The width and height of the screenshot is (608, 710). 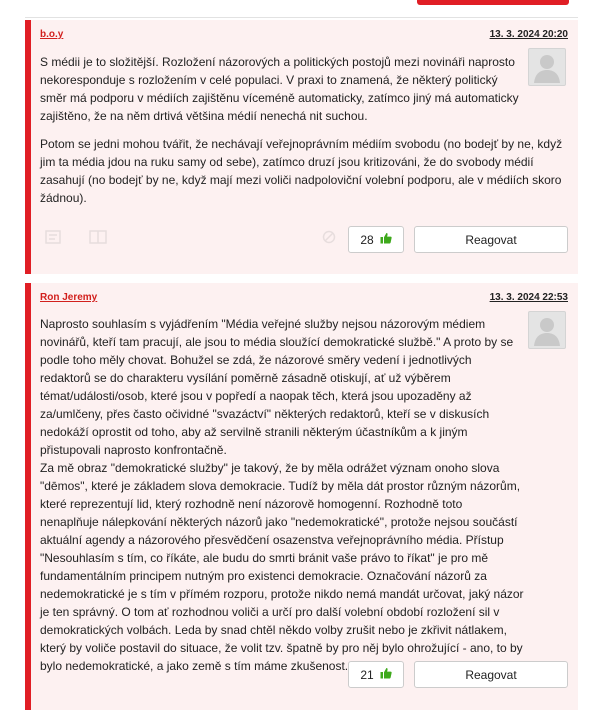 I want to click on like-count: 28, so click(x=367, y=239).